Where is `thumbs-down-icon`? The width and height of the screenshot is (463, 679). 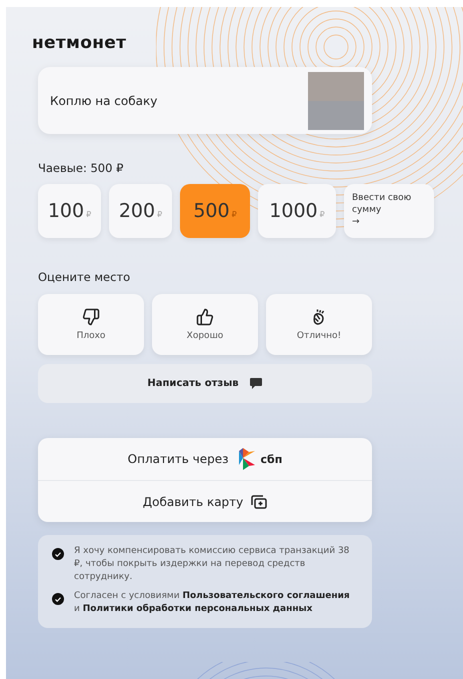
thumbs-down-icon is located at coordinates (91, 317).